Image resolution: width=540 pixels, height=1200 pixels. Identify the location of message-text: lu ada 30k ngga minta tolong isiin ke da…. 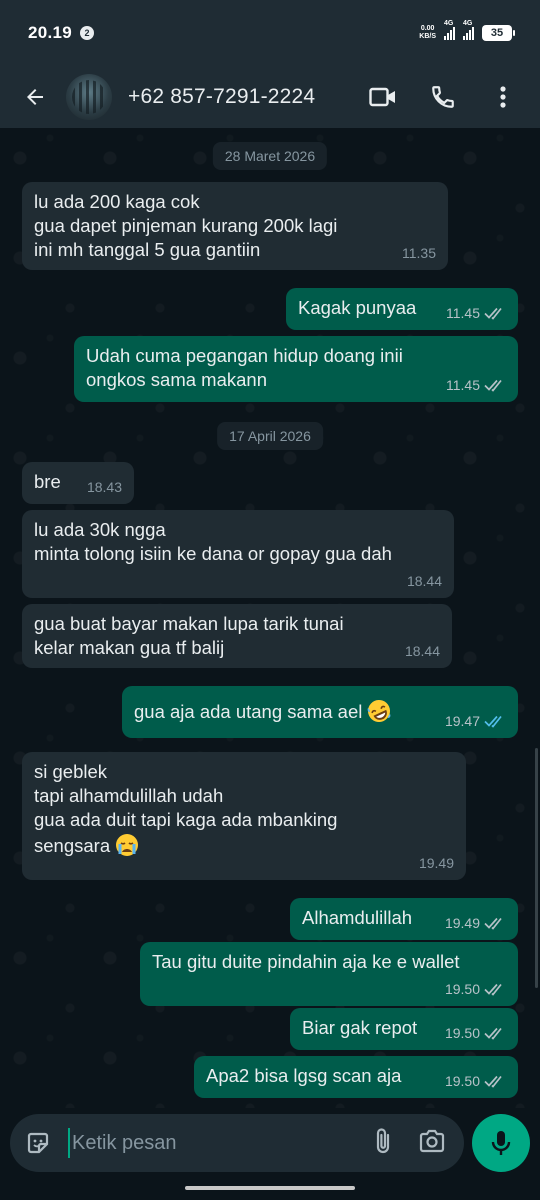
(213, 541).